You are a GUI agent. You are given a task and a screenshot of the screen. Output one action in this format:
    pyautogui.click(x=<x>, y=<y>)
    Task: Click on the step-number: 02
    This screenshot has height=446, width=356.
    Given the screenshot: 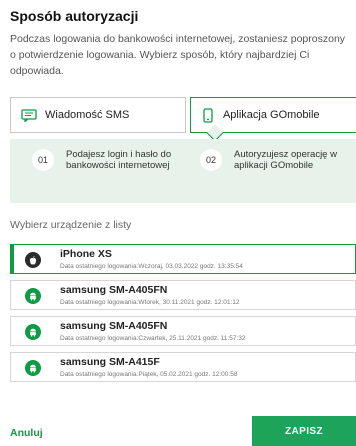 What is the action you would take?
    pyautogui.click(x=211, y=160)
    